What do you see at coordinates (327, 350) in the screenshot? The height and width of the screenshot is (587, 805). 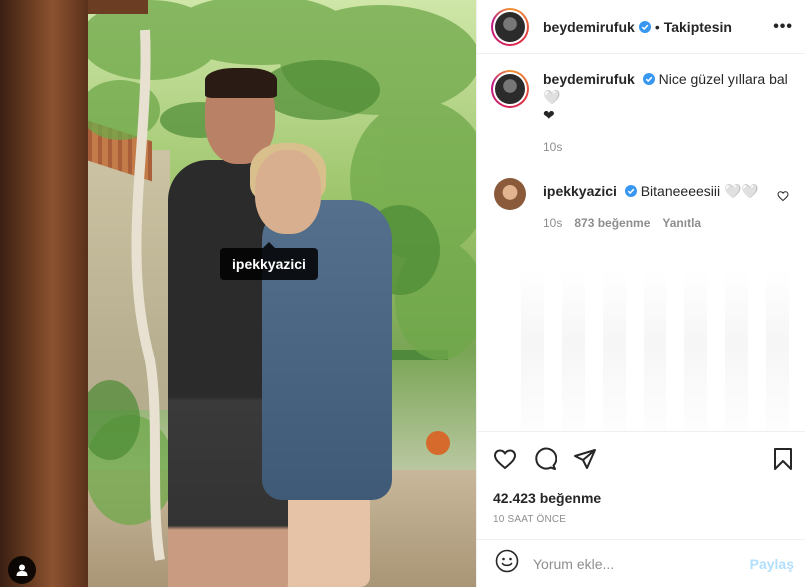 I see `person-woman` at bounding box center [327, 350].